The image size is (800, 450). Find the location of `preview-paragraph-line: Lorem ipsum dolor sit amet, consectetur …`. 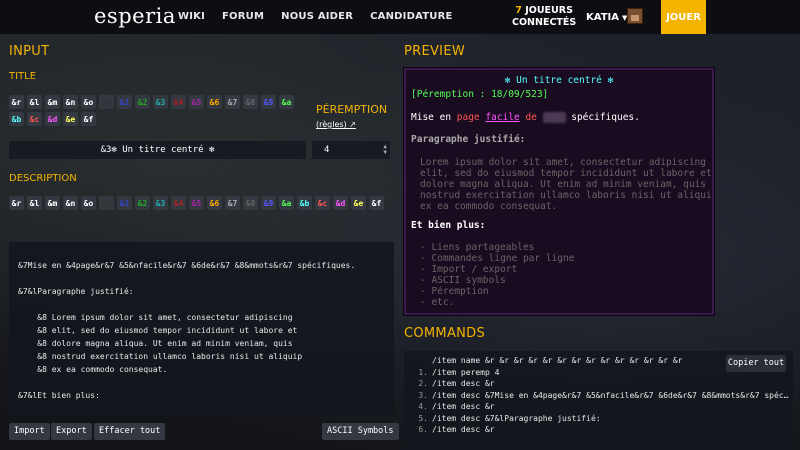

preview-paragraph-line: Lorem ipsum dolor sit amet, consectetur … is located at coordinates (563, 162).